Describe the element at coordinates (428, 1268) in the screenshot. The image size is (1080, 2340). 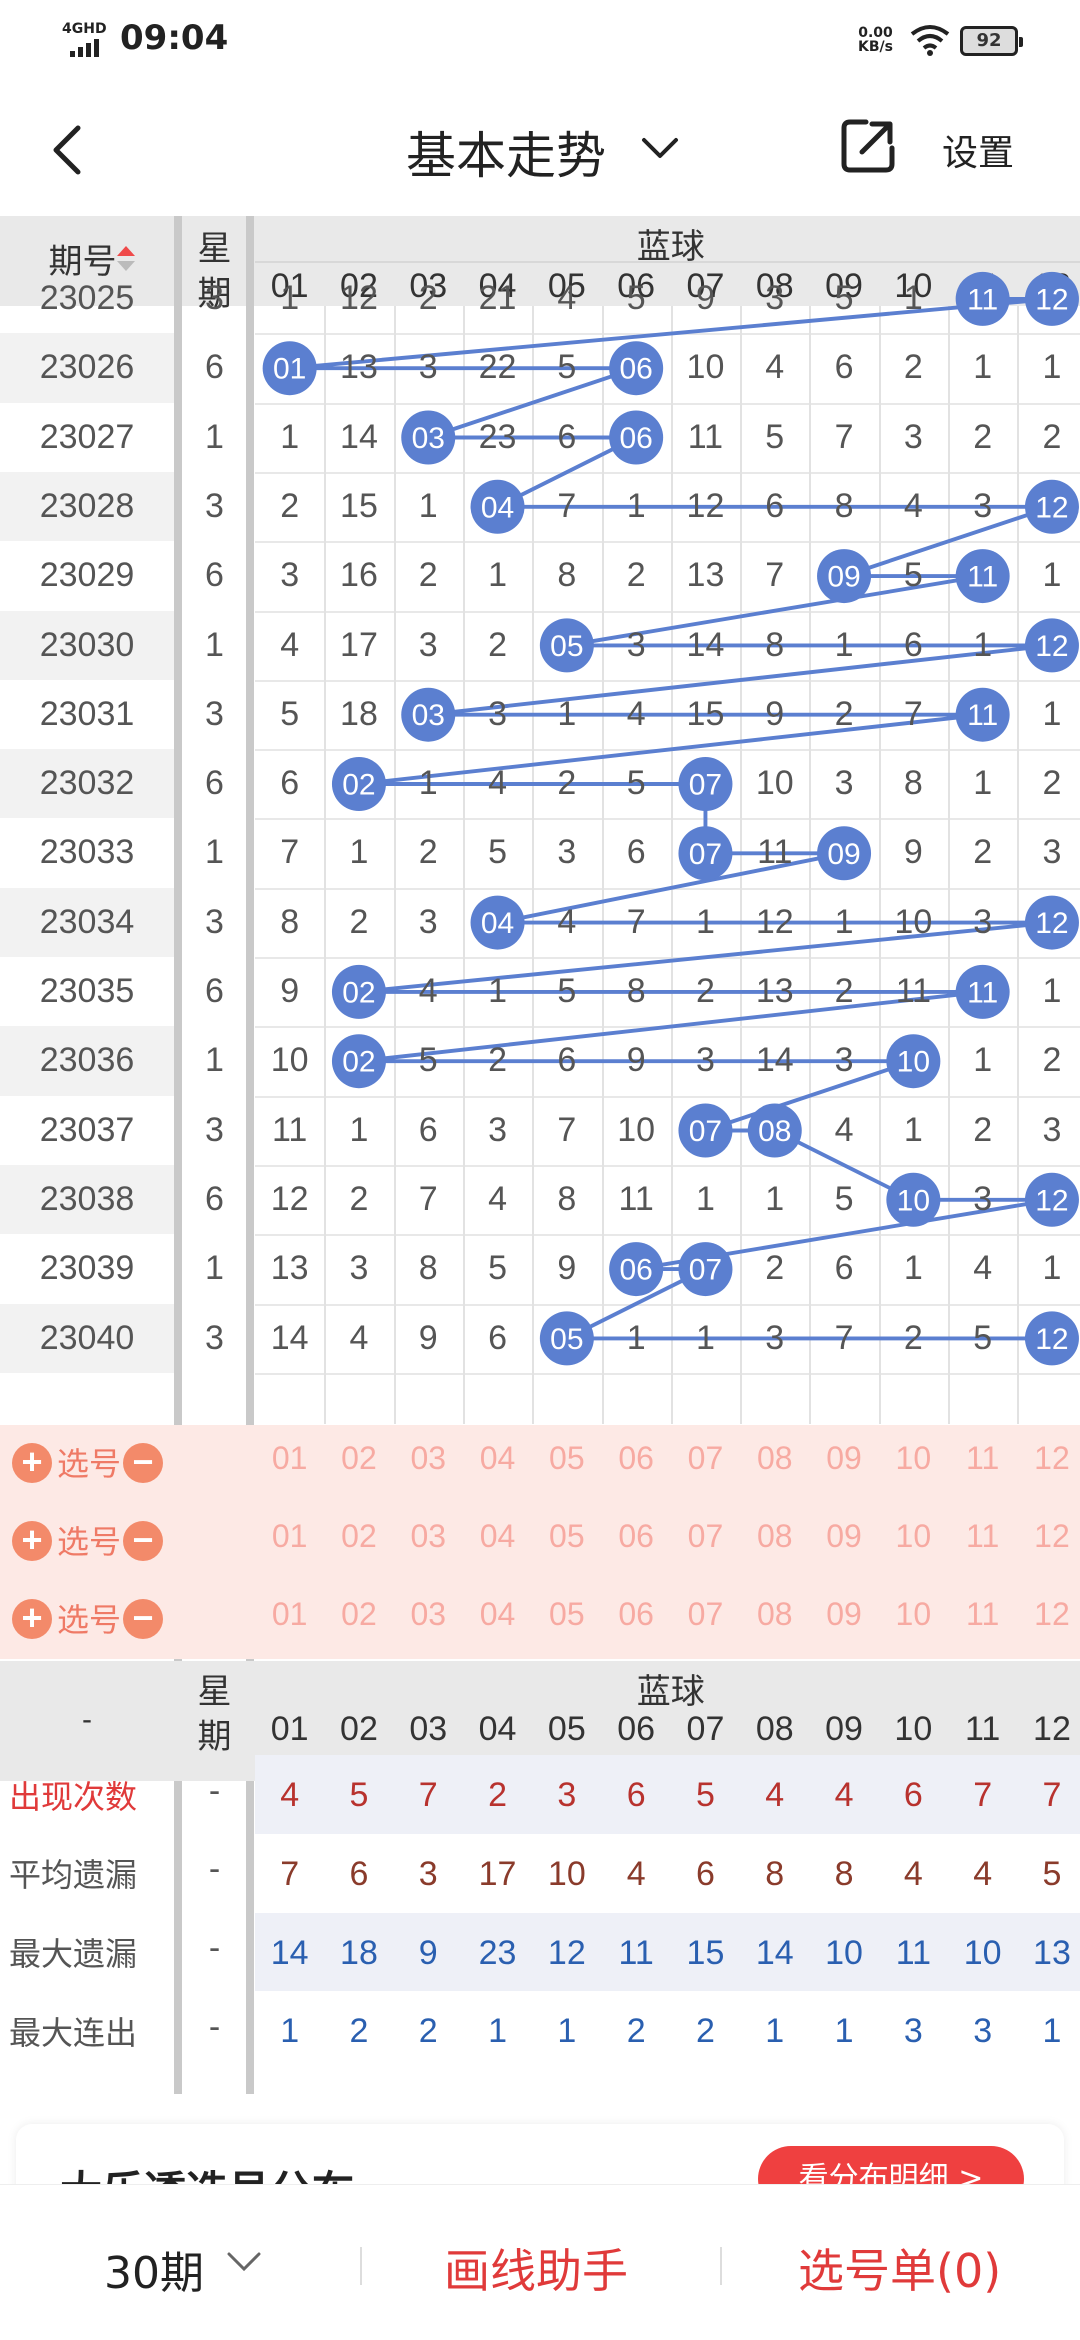
I see `miss-count: 8` at that location.